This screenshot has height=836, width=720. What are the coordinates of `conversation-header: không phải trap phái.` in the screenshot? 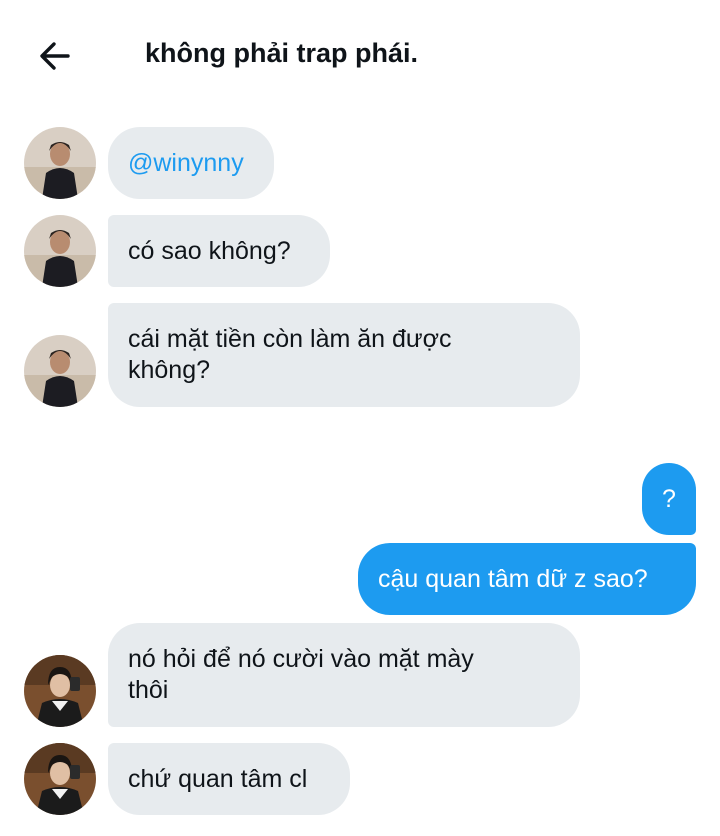 It's located at (360, 55).